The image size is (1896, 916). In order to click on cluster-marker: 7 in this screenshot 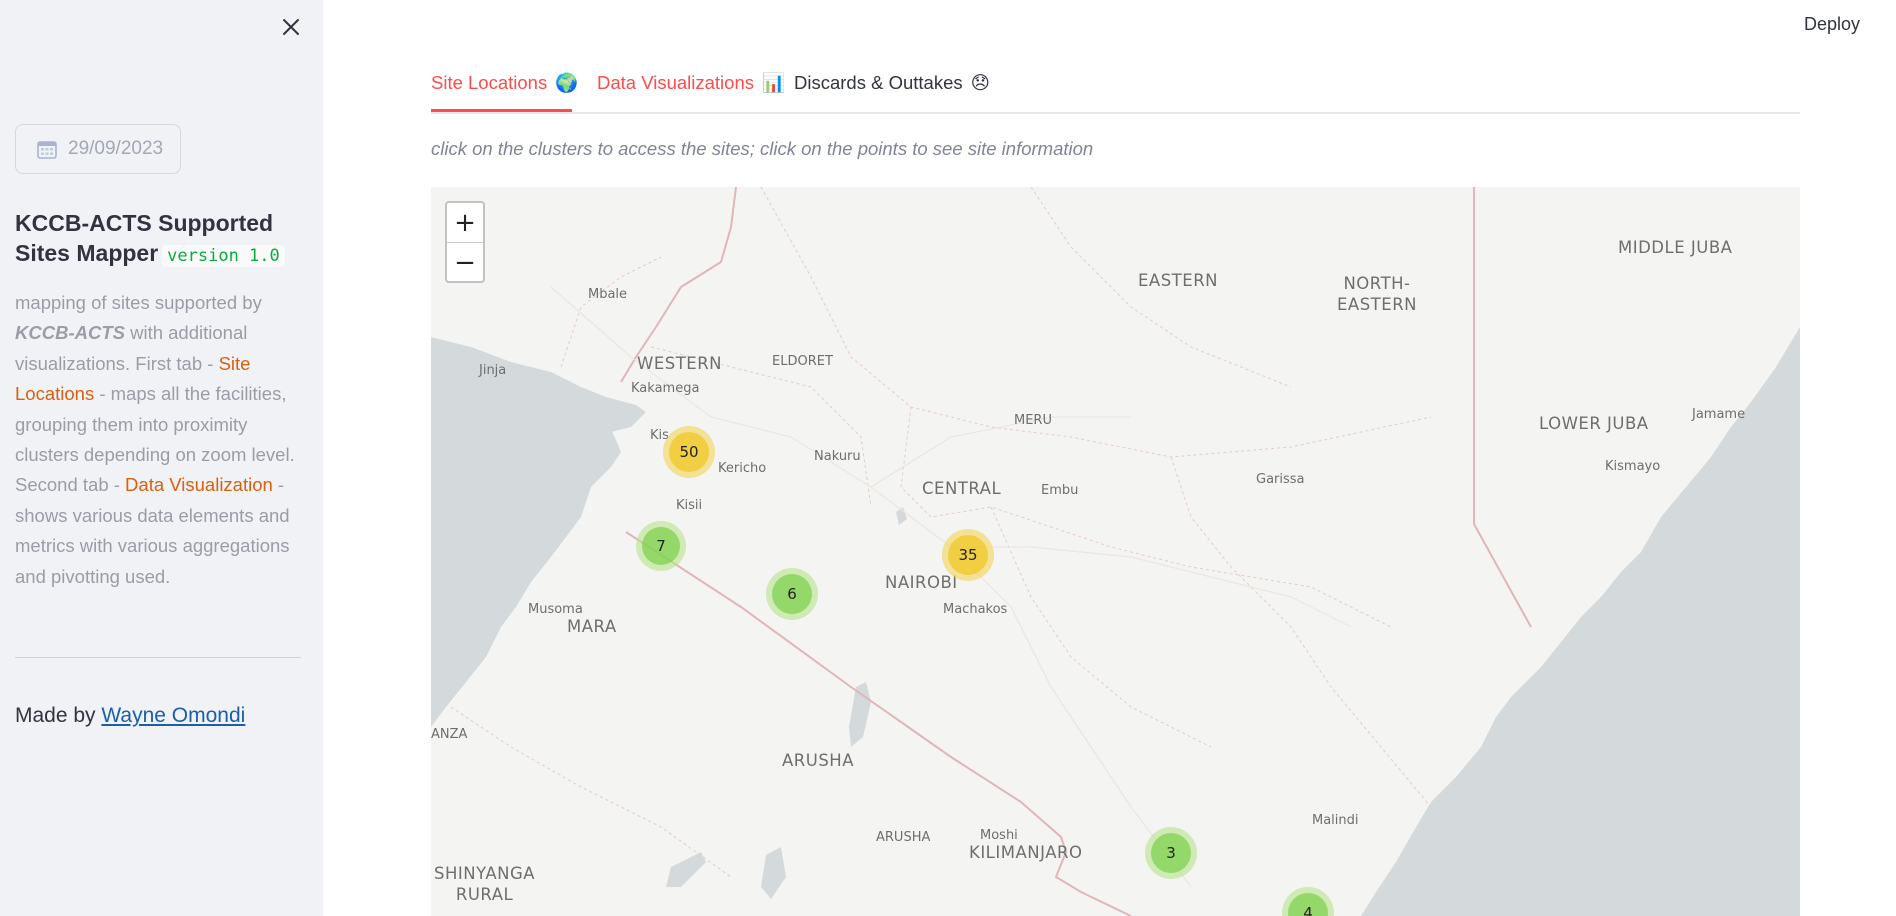, I will do `click(661, 546)`.